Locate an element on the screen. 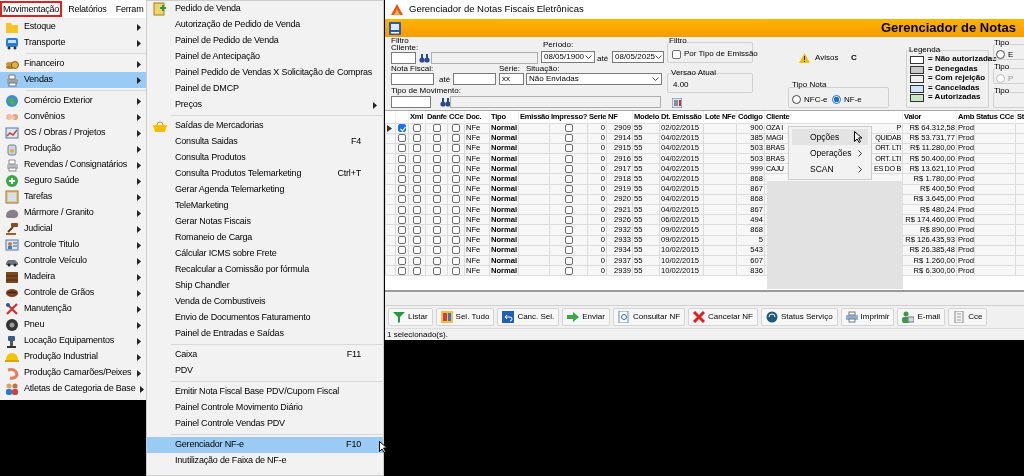 This screenshot has width=1024, height=476. menu-item: Consulta Produtos is located at coordinates (265, 158).